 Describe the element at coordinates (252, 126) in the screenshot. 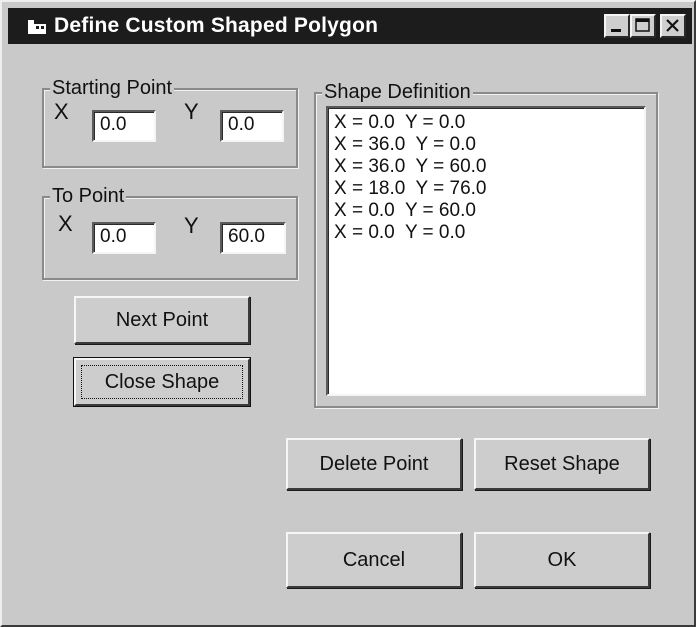

I see `starting-y-input: 0.0` at that location.